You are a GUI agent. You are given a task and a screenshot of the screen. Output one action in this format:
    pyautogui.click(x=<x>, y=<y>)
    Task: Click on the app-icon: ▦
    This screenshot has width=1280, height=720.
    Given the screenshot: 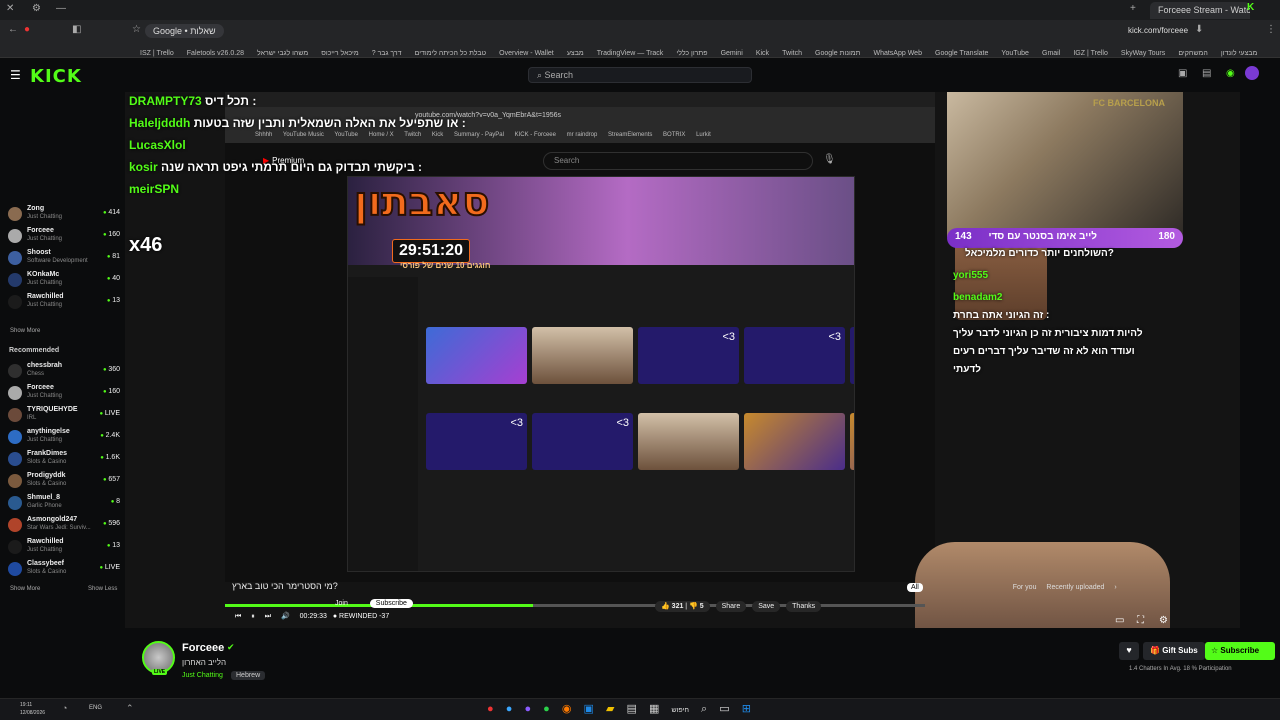 What is the action you would take?
    pyautogui.click(x=654, y=709)
    